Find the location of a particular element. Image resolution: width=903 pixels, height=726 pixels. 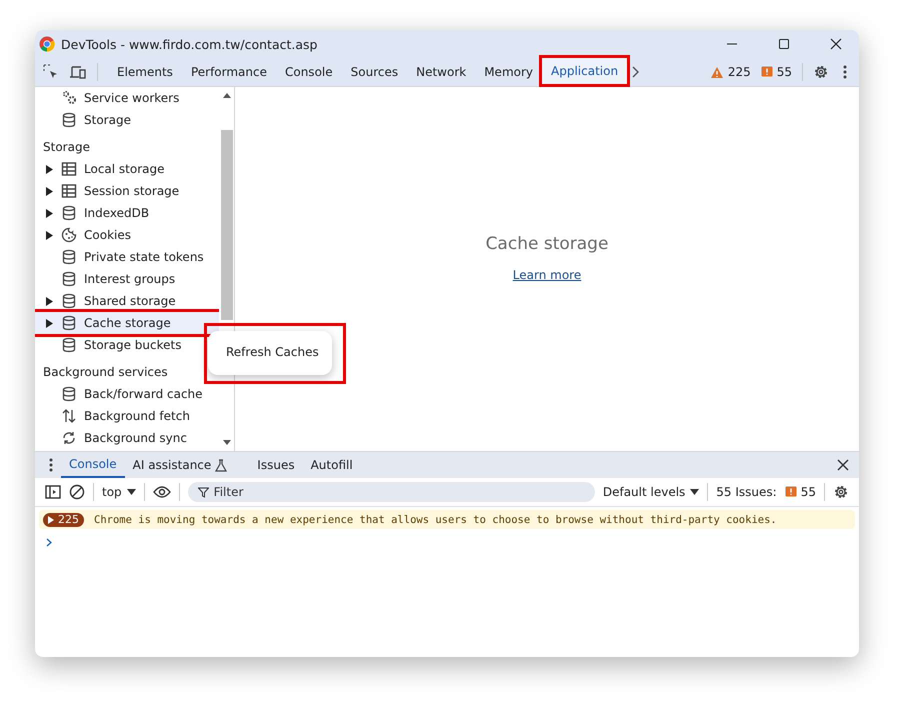

sidebar-item: Service workers is located at coordinates (127, 98).